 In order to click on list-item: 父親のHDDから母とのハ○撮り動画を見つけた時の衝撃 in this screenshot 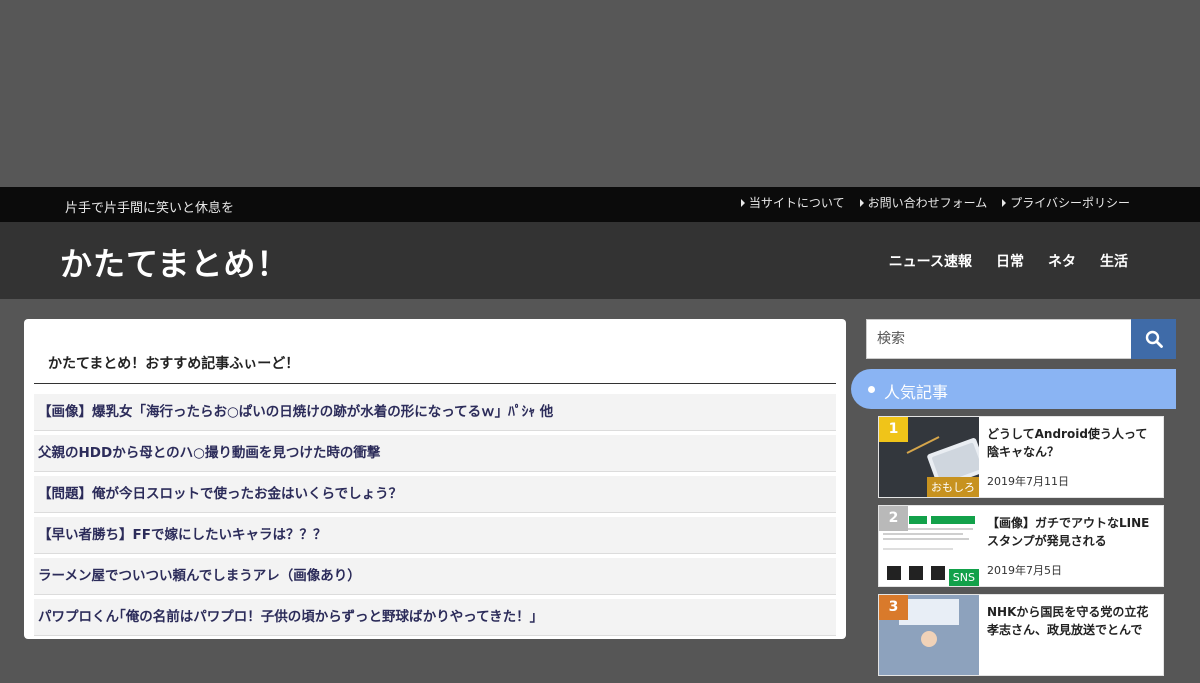, I will do `click(435, 453)`.